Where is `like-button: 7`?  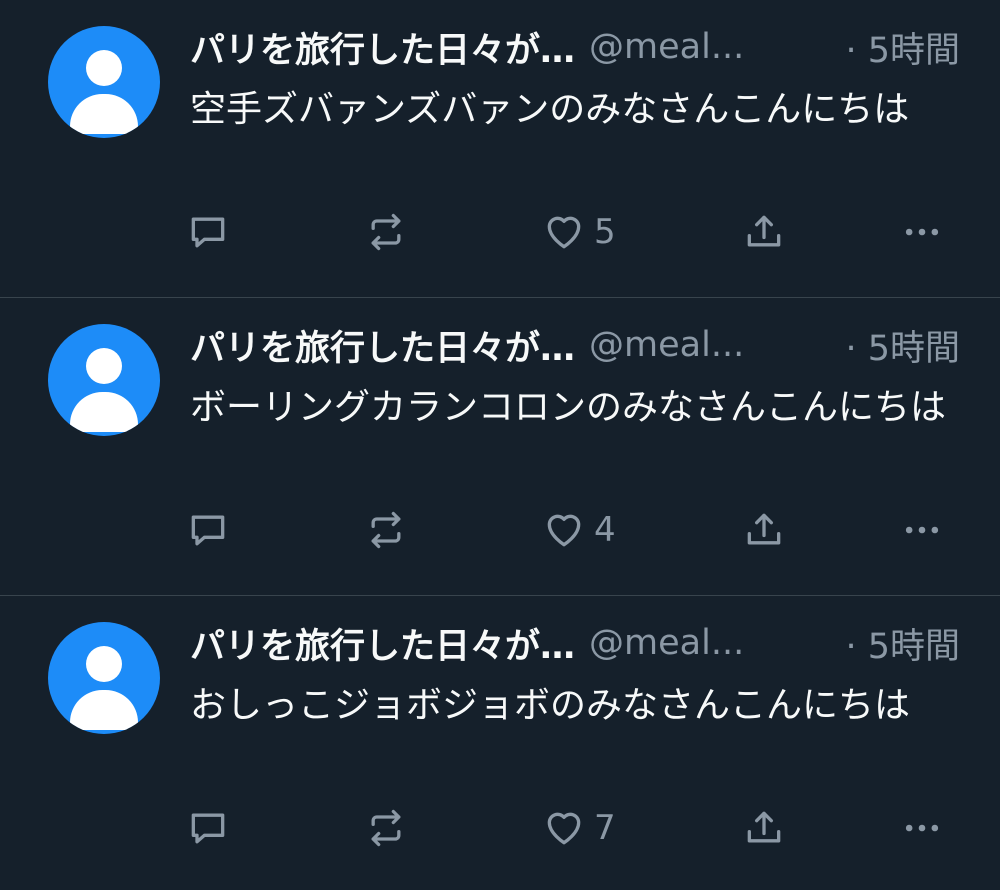
like-button: 7 is located at coordinates (579, 828).